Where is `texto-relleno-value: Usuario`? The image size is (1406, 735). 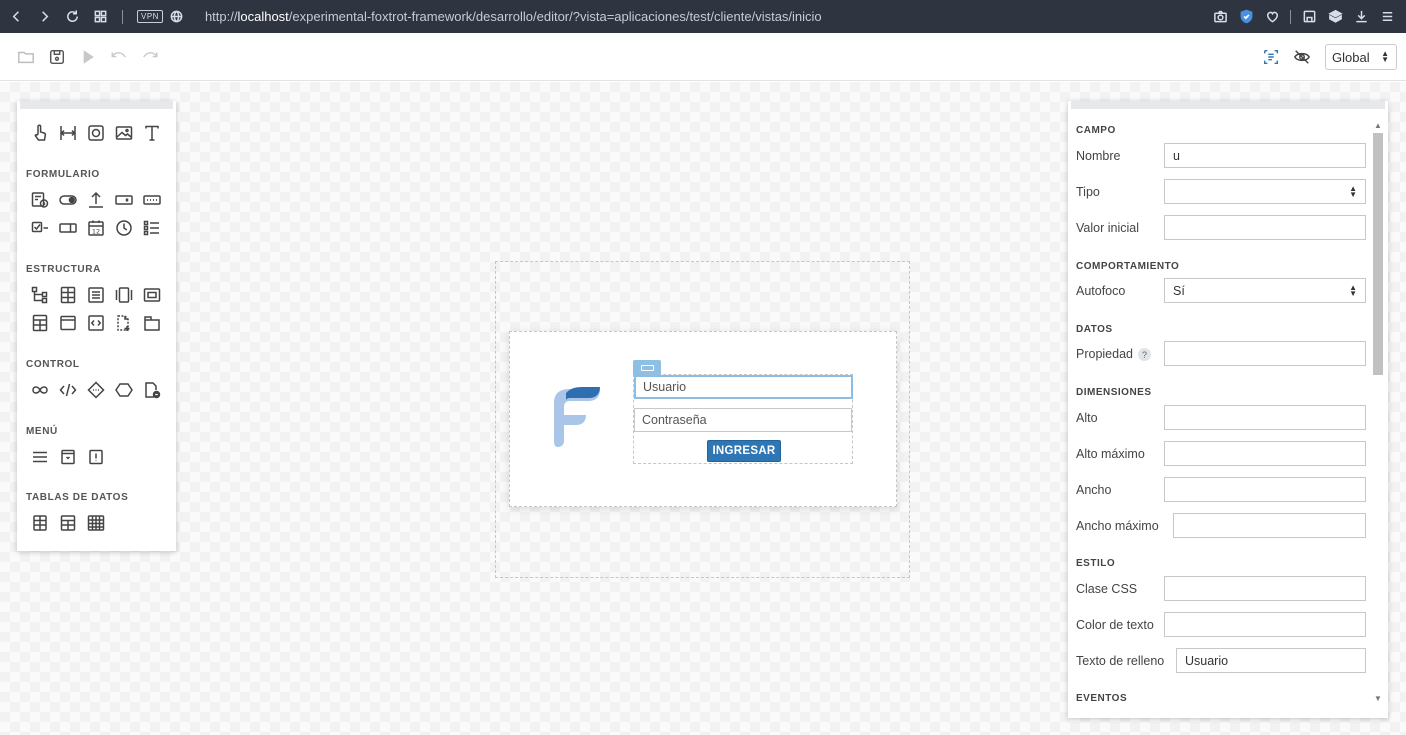
texto-relleno-value: Usuario is located at coordinates (1207, 660).